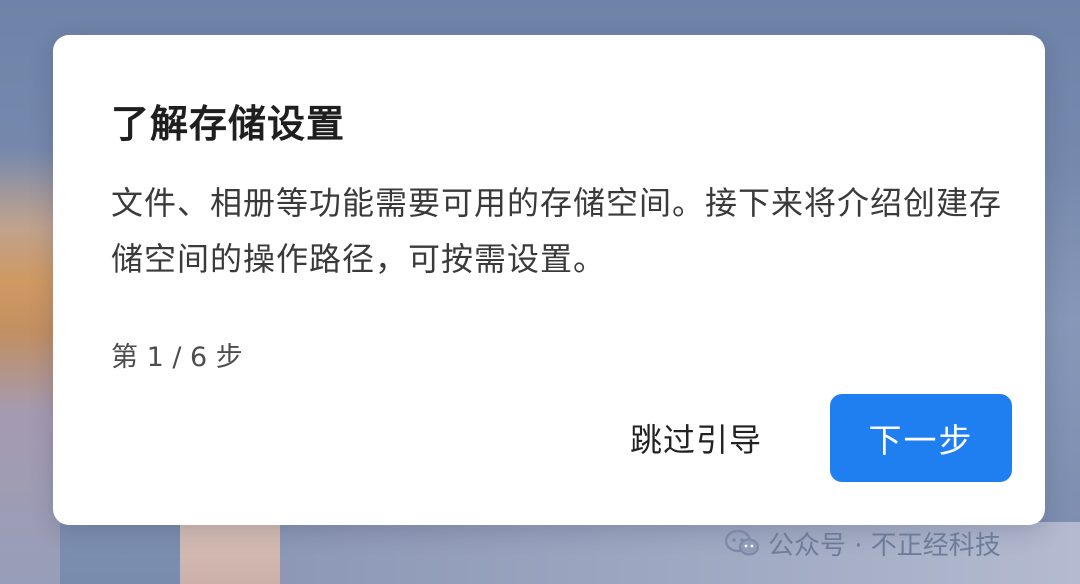 This screenshot has width=1080, height=584. I want to click on skip-guide-button: 跳过引导, so click(696, 438).